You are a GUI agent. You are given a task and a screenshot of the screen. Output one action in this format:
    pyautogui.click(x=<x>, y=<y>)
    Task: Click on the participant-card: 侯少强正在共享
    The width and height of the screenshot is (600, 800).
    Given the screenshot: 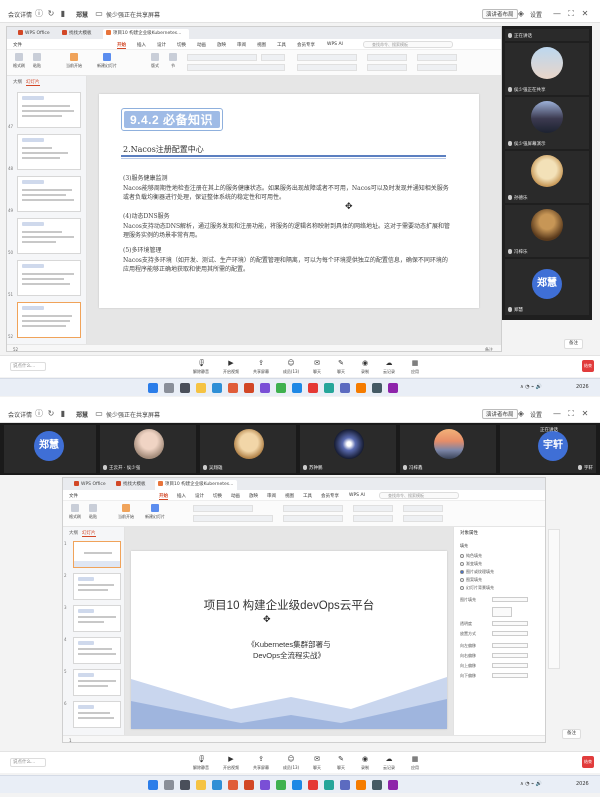 What is the action you would take?
    pyautogui.click(x=547, y=69)
    